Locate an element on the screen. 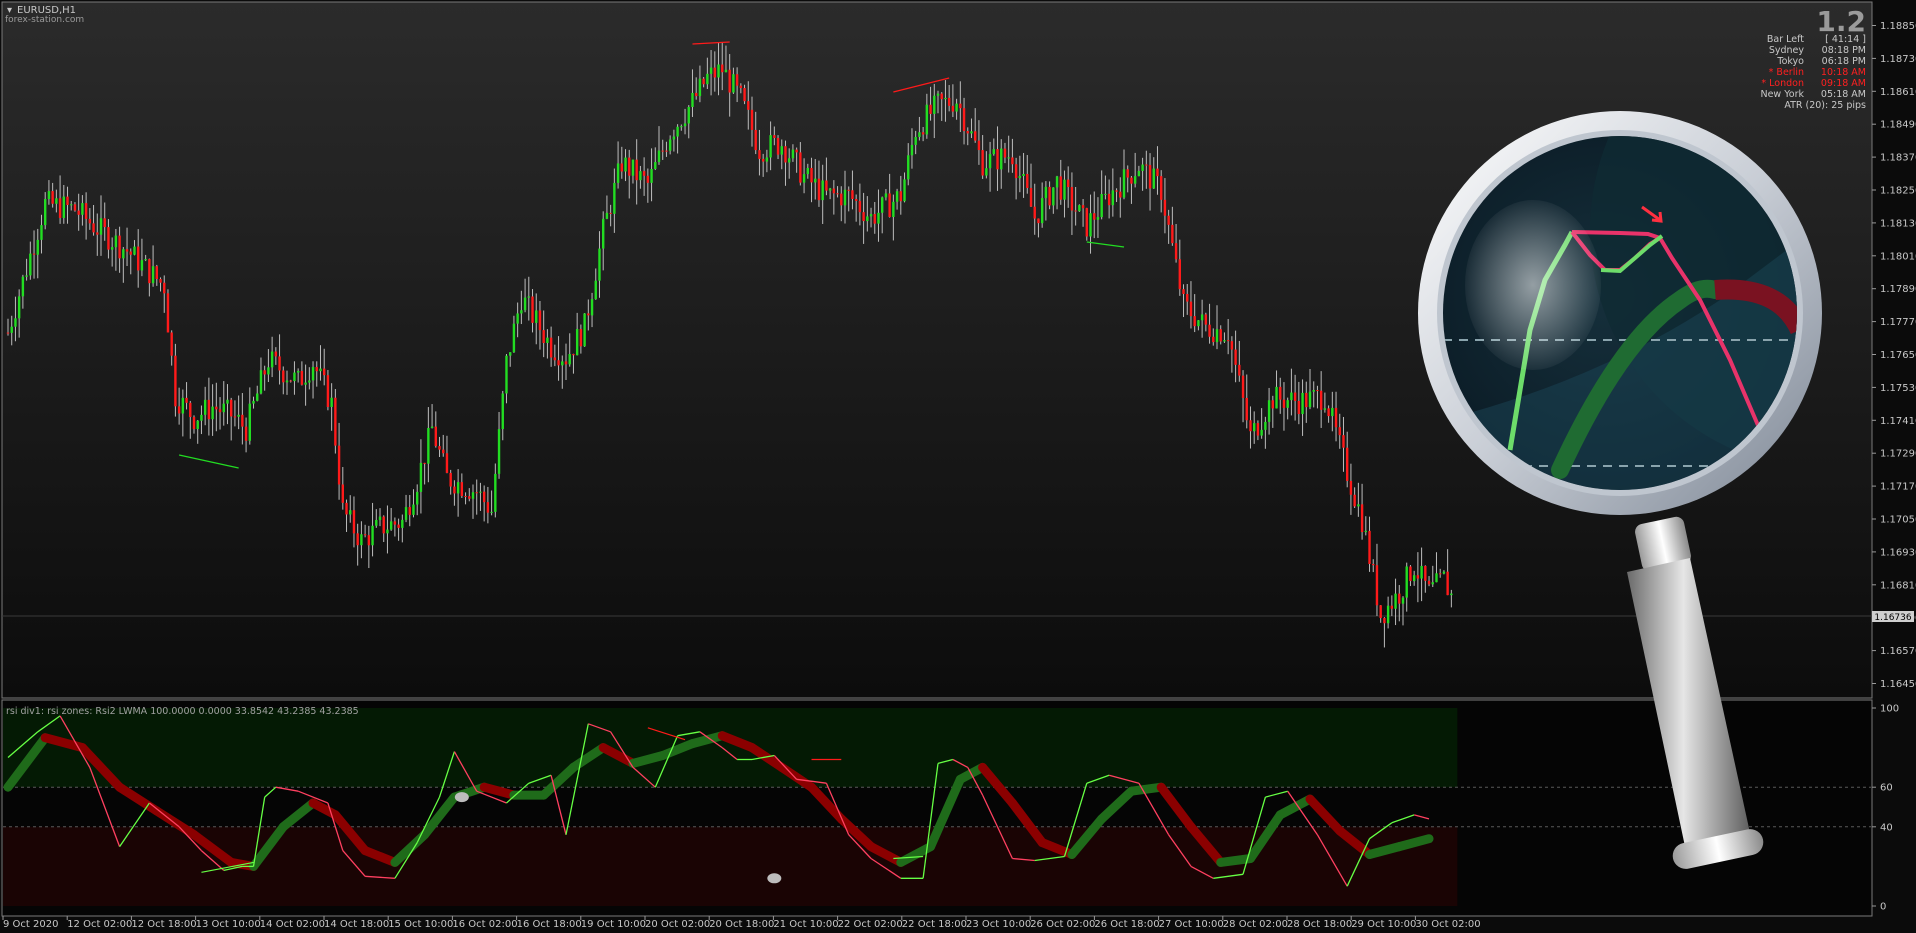 This screenshot has width=1916, height=933. time-tick-label: 14 Oct 02:00 is located at coordinates (292, 924).